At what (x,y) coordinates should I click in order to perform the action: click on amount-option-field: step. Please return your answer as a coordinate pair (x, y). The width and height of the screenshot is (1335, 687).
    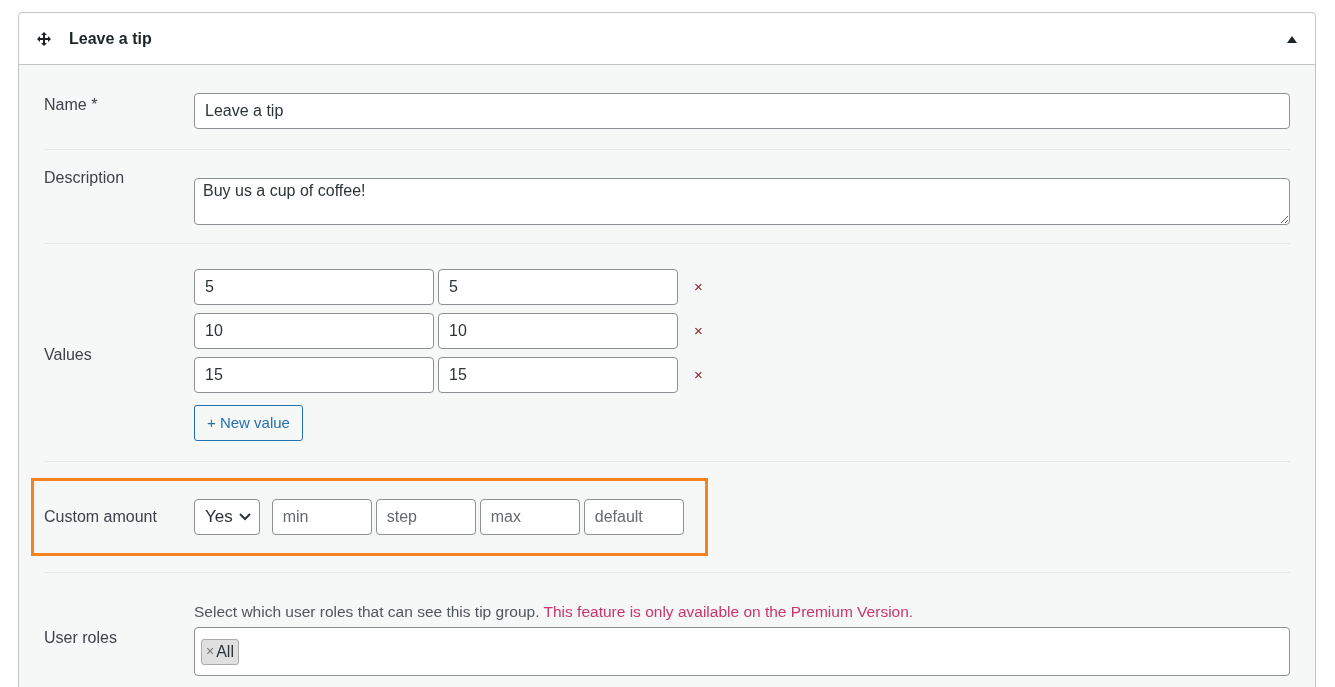
    Looking at the image, I should click on (425, 517).